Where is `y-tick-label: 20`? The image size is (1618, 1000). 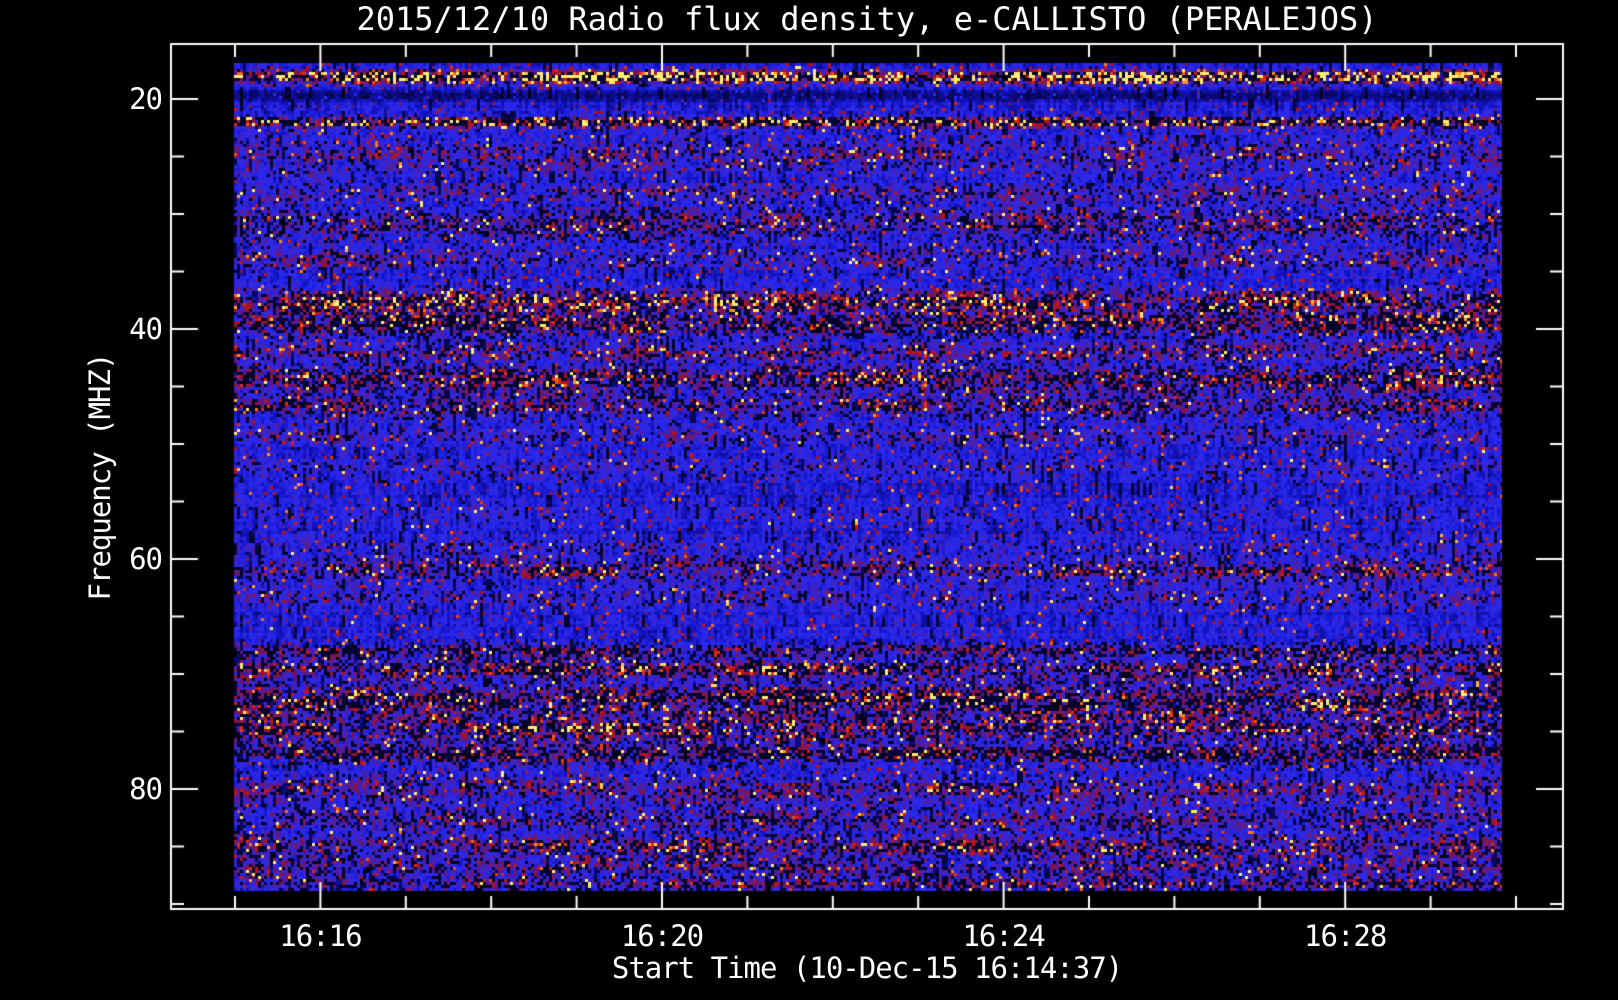 y-tick-label: 20 is located at coordinates (146, 99).